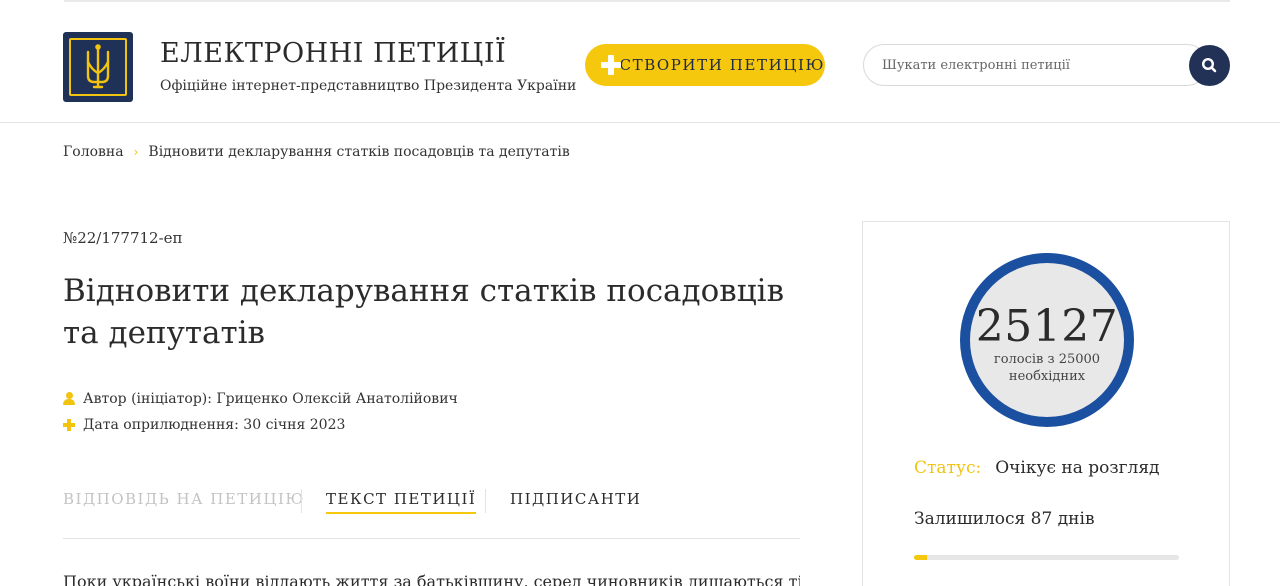 The height and width of the screenshot is (586, 1280). What do you see at coordinates (333, 53) in the screenshot?
I see `site-title: ЕЛЕКТРОННІ ПЕТИЦІЇ` at bounding box center [333, 53].